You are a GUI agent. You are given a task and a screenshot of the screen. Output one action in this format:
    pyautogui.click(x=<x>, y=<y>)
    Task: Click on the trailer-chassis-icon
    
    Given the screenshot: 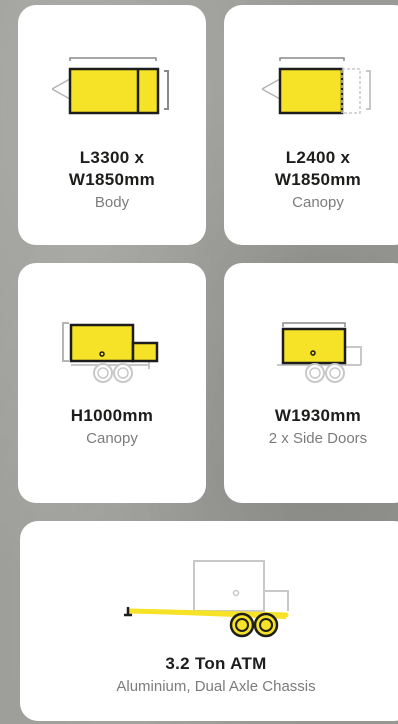 What is the action you would take?
    pyautogui.click(x=209, y=597)
    